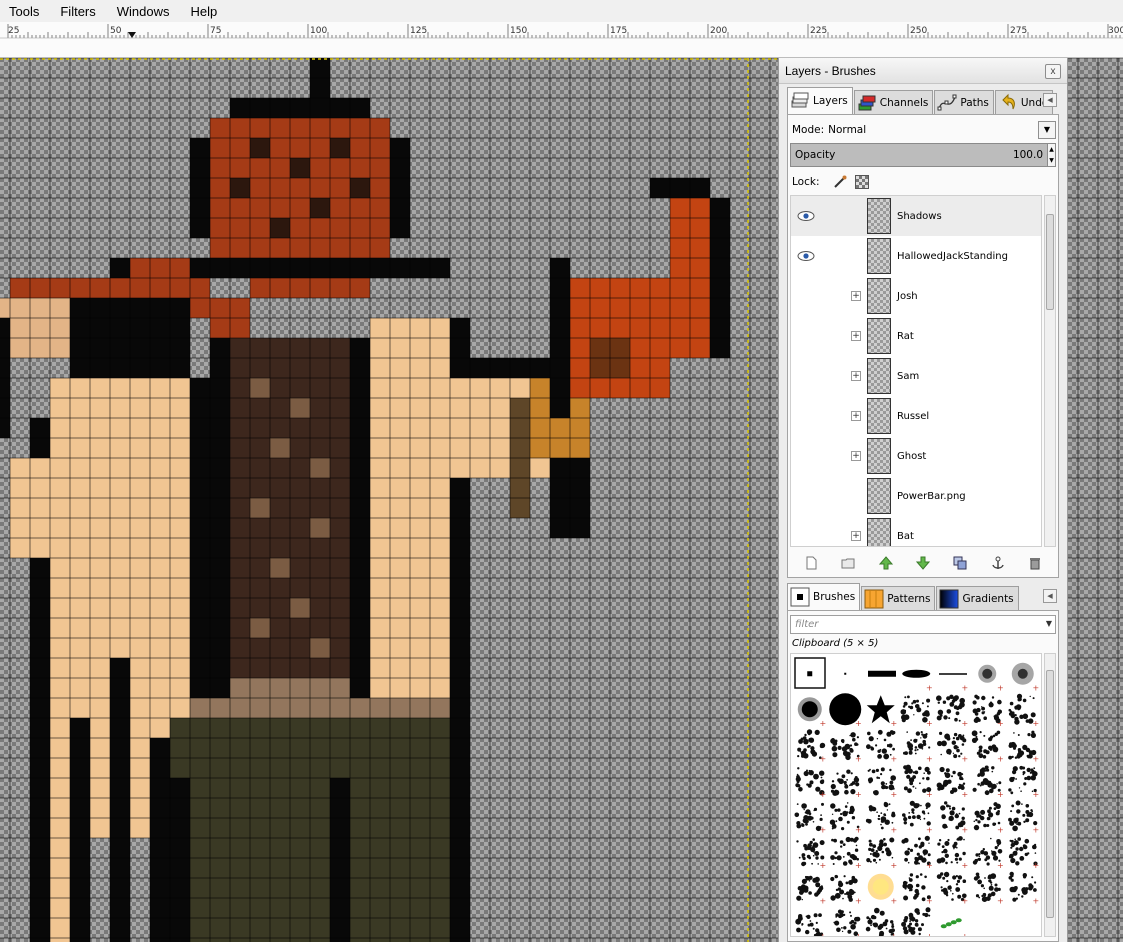 This screenshot has height=942, width=1123. Describe the element at coordinates (24, 11) in the screenshot. I see `menu-tools: Tools` at that location.